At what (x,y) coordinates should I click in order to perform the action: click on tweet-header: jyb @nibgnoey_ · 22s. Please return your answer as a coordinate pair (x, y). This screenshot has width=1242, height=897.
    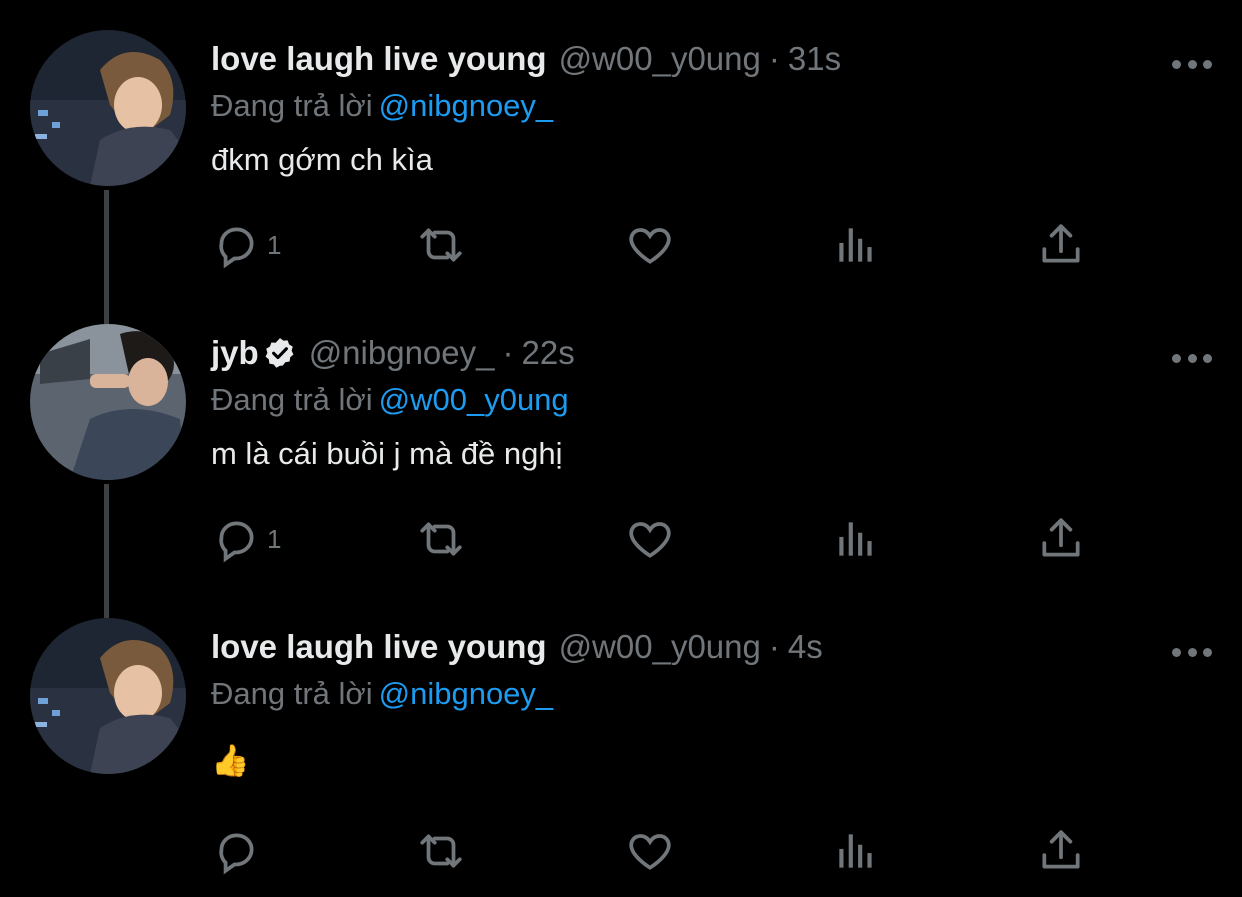
    Looking at the image, I should click on (393, 353).